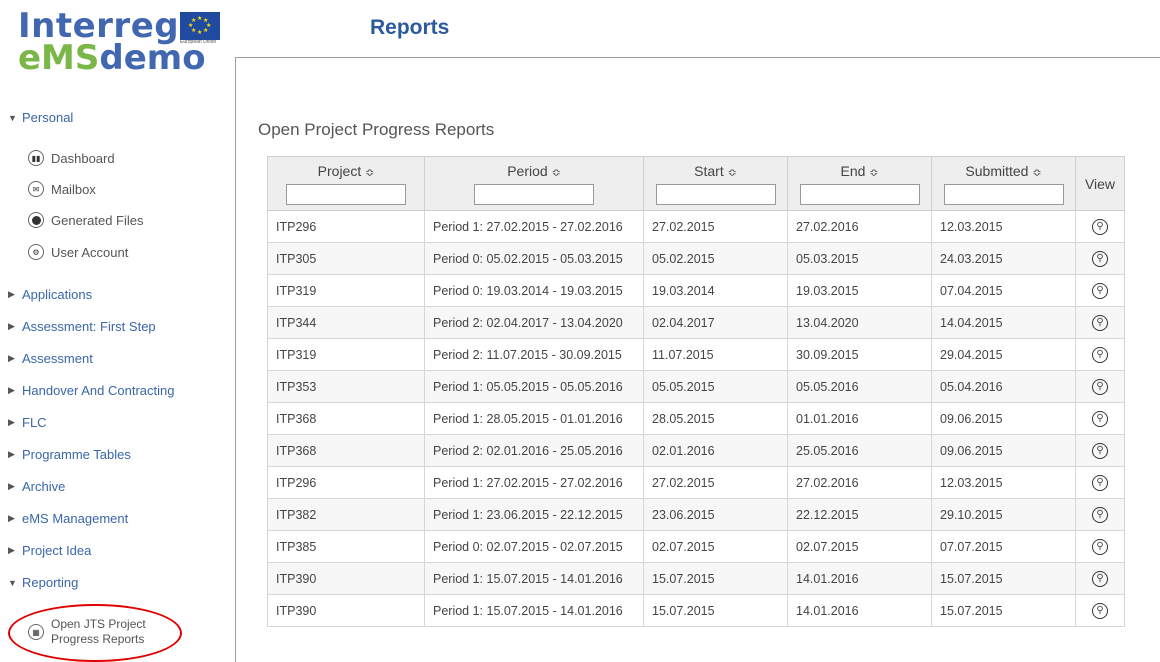 The height and width of the screenshot is (662, 1160). Describe the element at coordinates (859, 418) in the screenshot. I see `cell-end: 01.01.2016` at that location.